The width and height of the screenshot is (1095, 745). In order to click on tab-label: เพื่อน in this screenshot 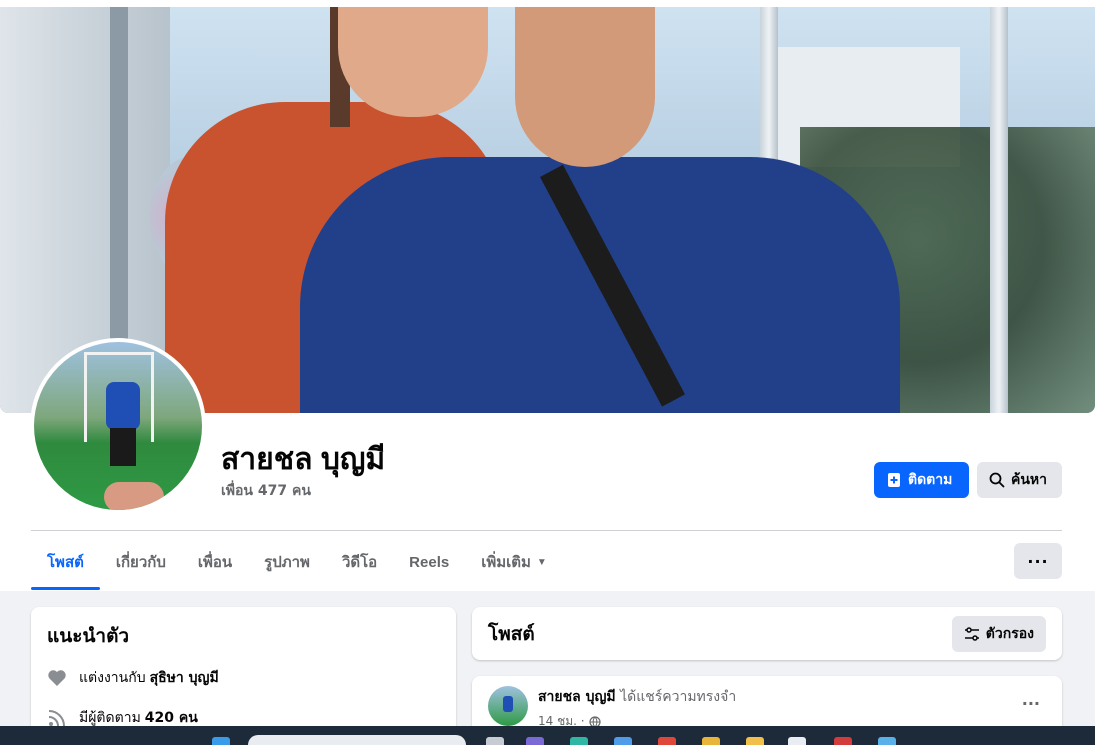, I will do `click(215, 562)`.